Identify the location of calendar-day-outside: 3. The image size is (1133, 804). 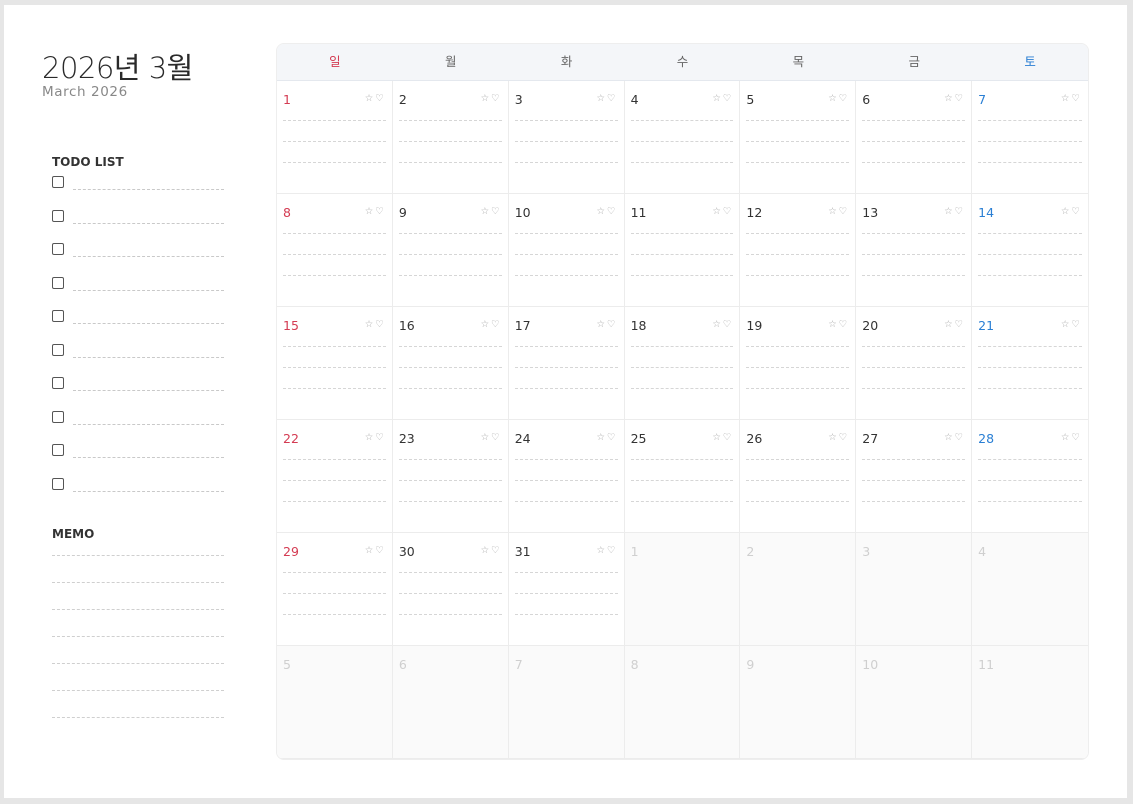
(914, 589).